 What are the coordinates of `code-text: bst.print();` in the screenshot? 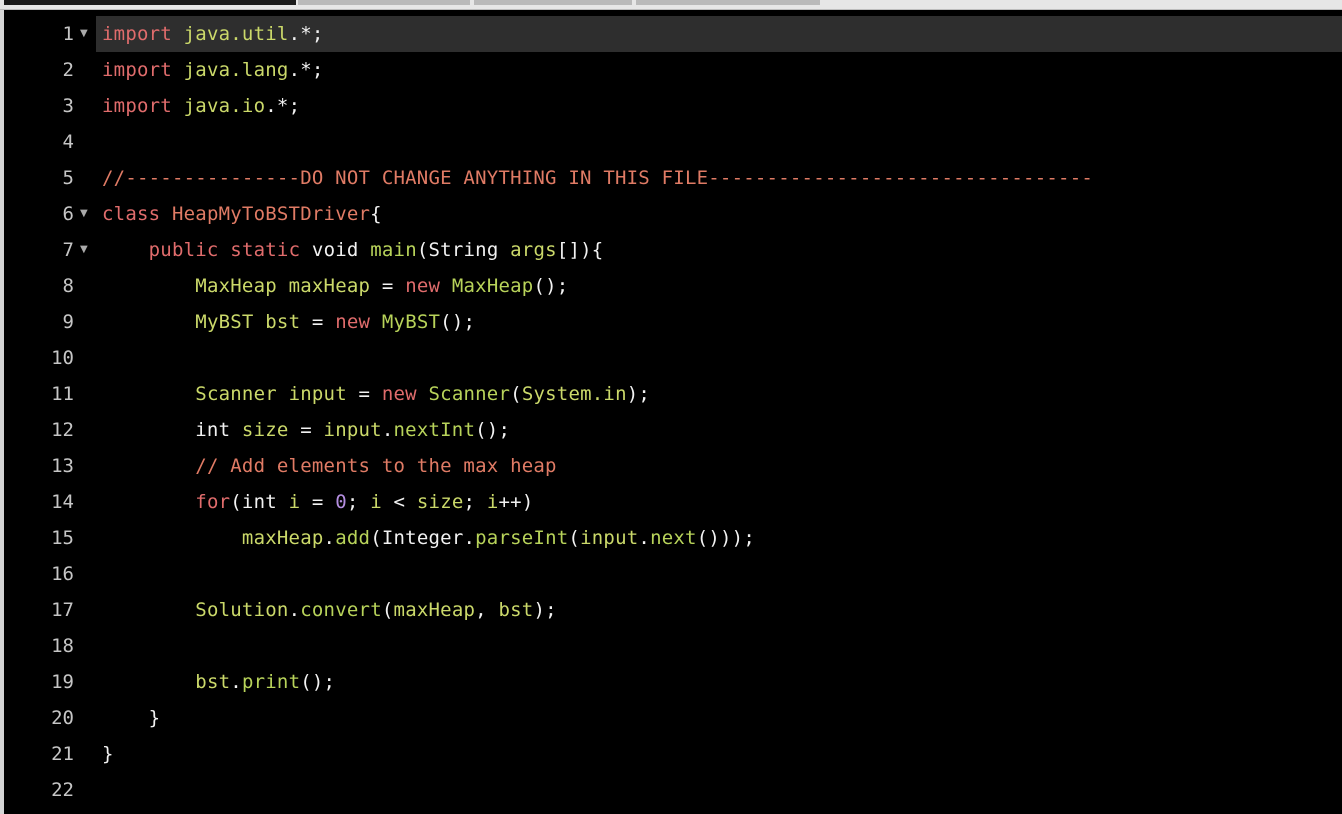 It's located at (218, 682).